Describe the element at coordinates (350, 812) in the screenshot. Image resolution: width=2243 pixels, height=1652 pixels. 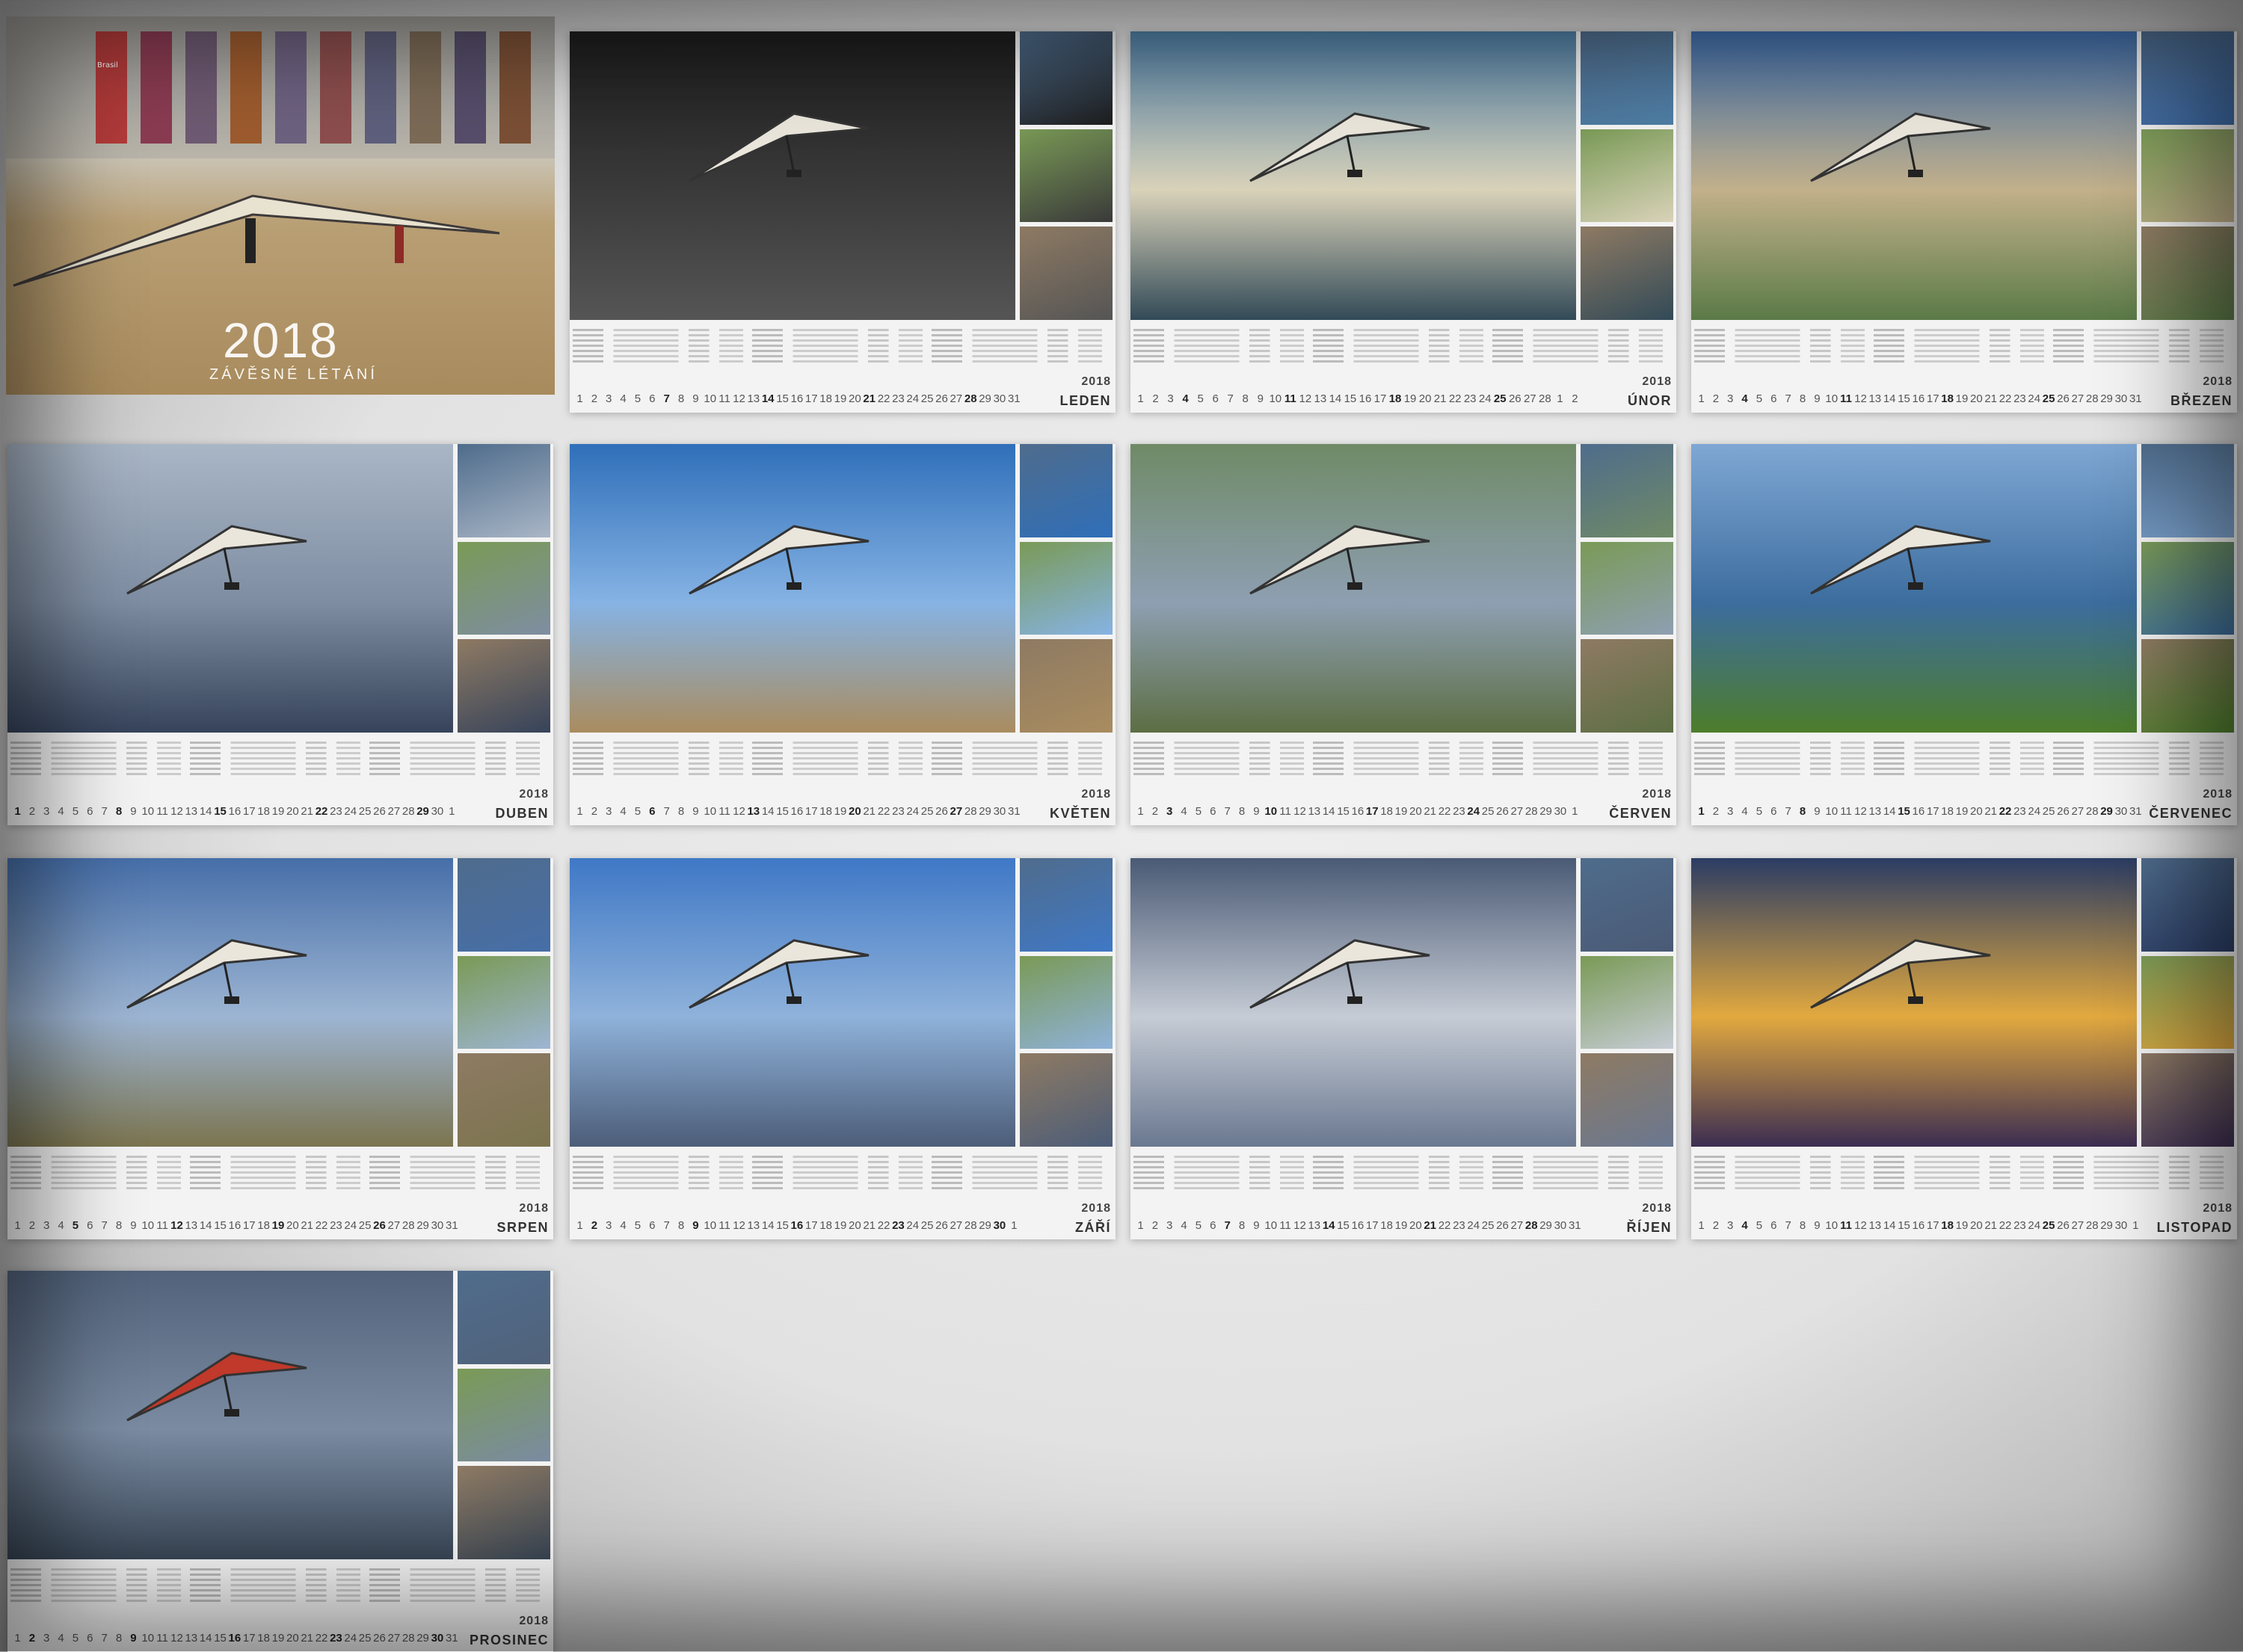
I see `calendar-day: 24` at that location.